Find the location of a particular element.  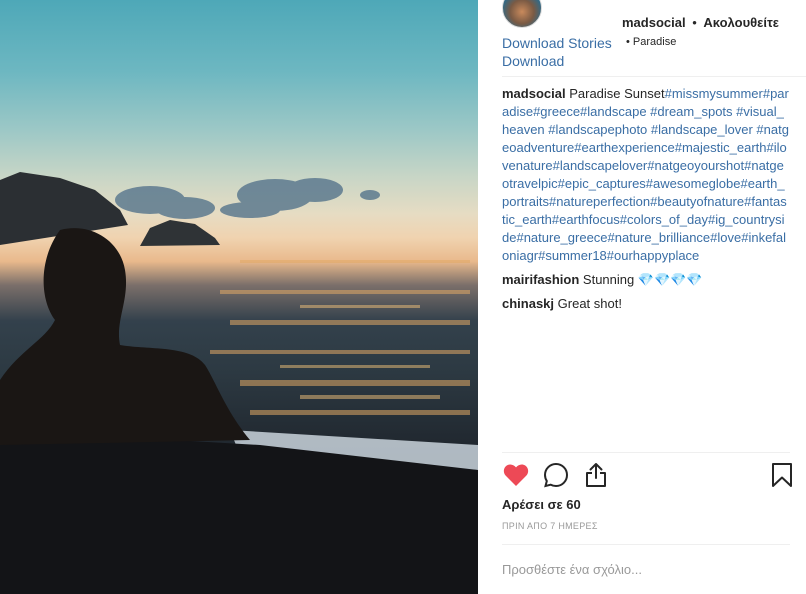

follow-status-button: Ακολουθείτε is located at coordinates (741, 22).